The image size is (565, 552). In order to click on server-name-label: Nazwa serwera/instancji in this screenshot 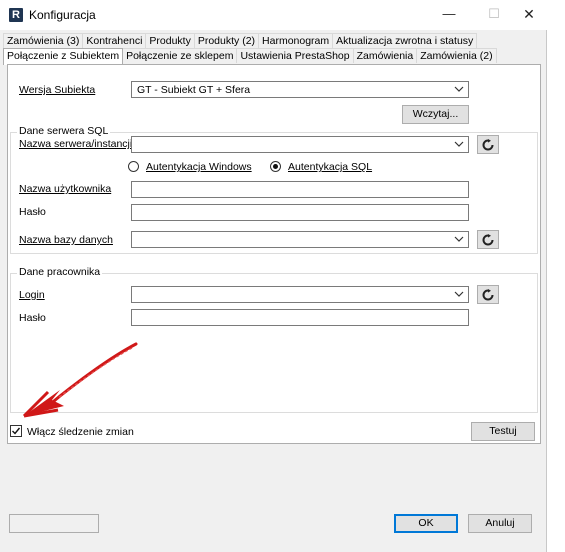, I will do `click(76, 144)`.